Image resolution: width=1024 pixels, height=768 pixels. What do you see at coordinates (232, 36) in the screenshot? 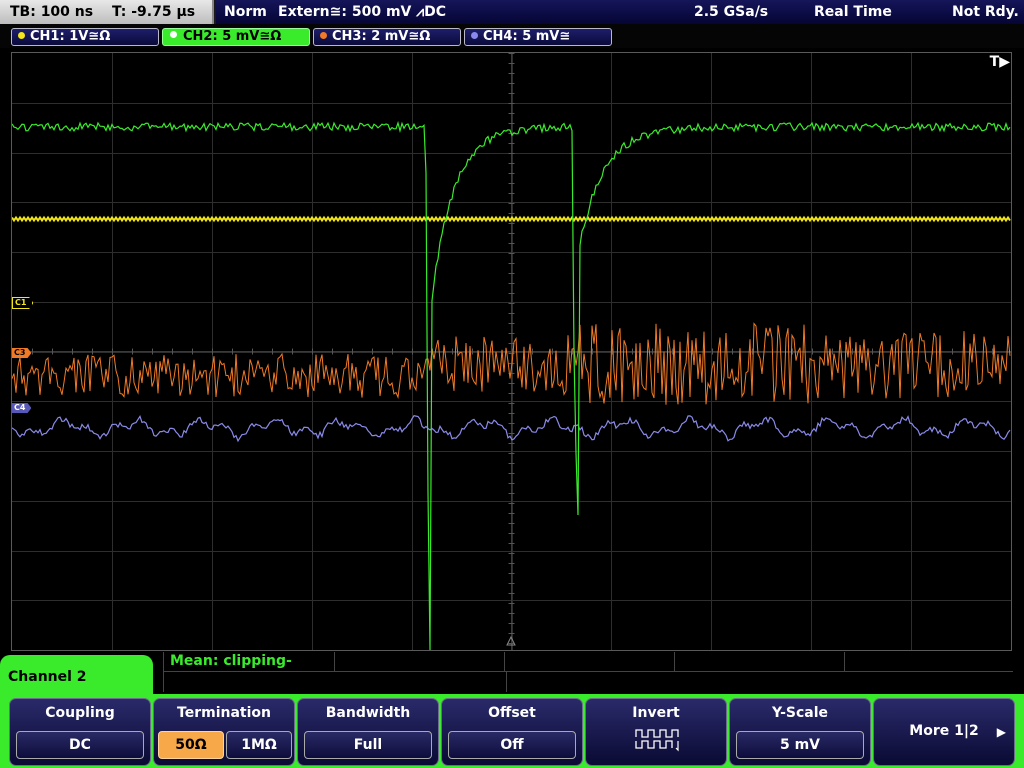
I see `channel-2-label: CH2: 5 mV≅Ω` at bounding box center [232, 36].